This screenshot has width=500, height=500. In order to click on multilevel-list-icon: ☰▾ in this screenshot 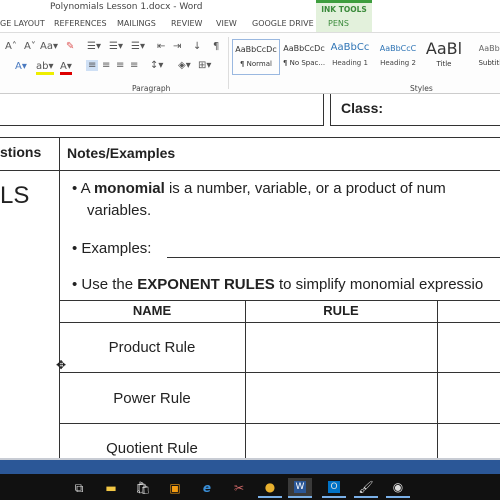, I will do `click(138, 46)`.